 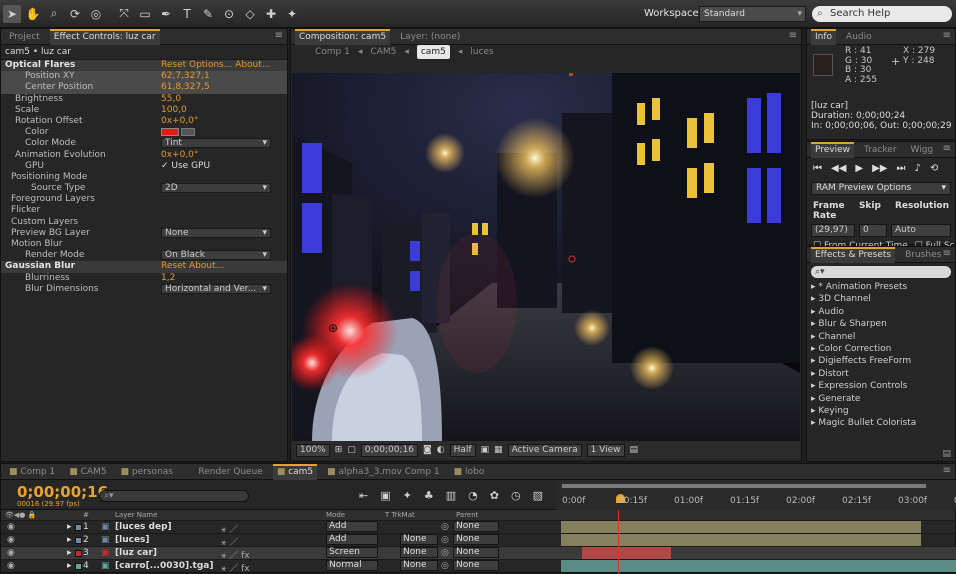 I want to click on column-trkmat: T TrkMat, so click(x=400, y=515).